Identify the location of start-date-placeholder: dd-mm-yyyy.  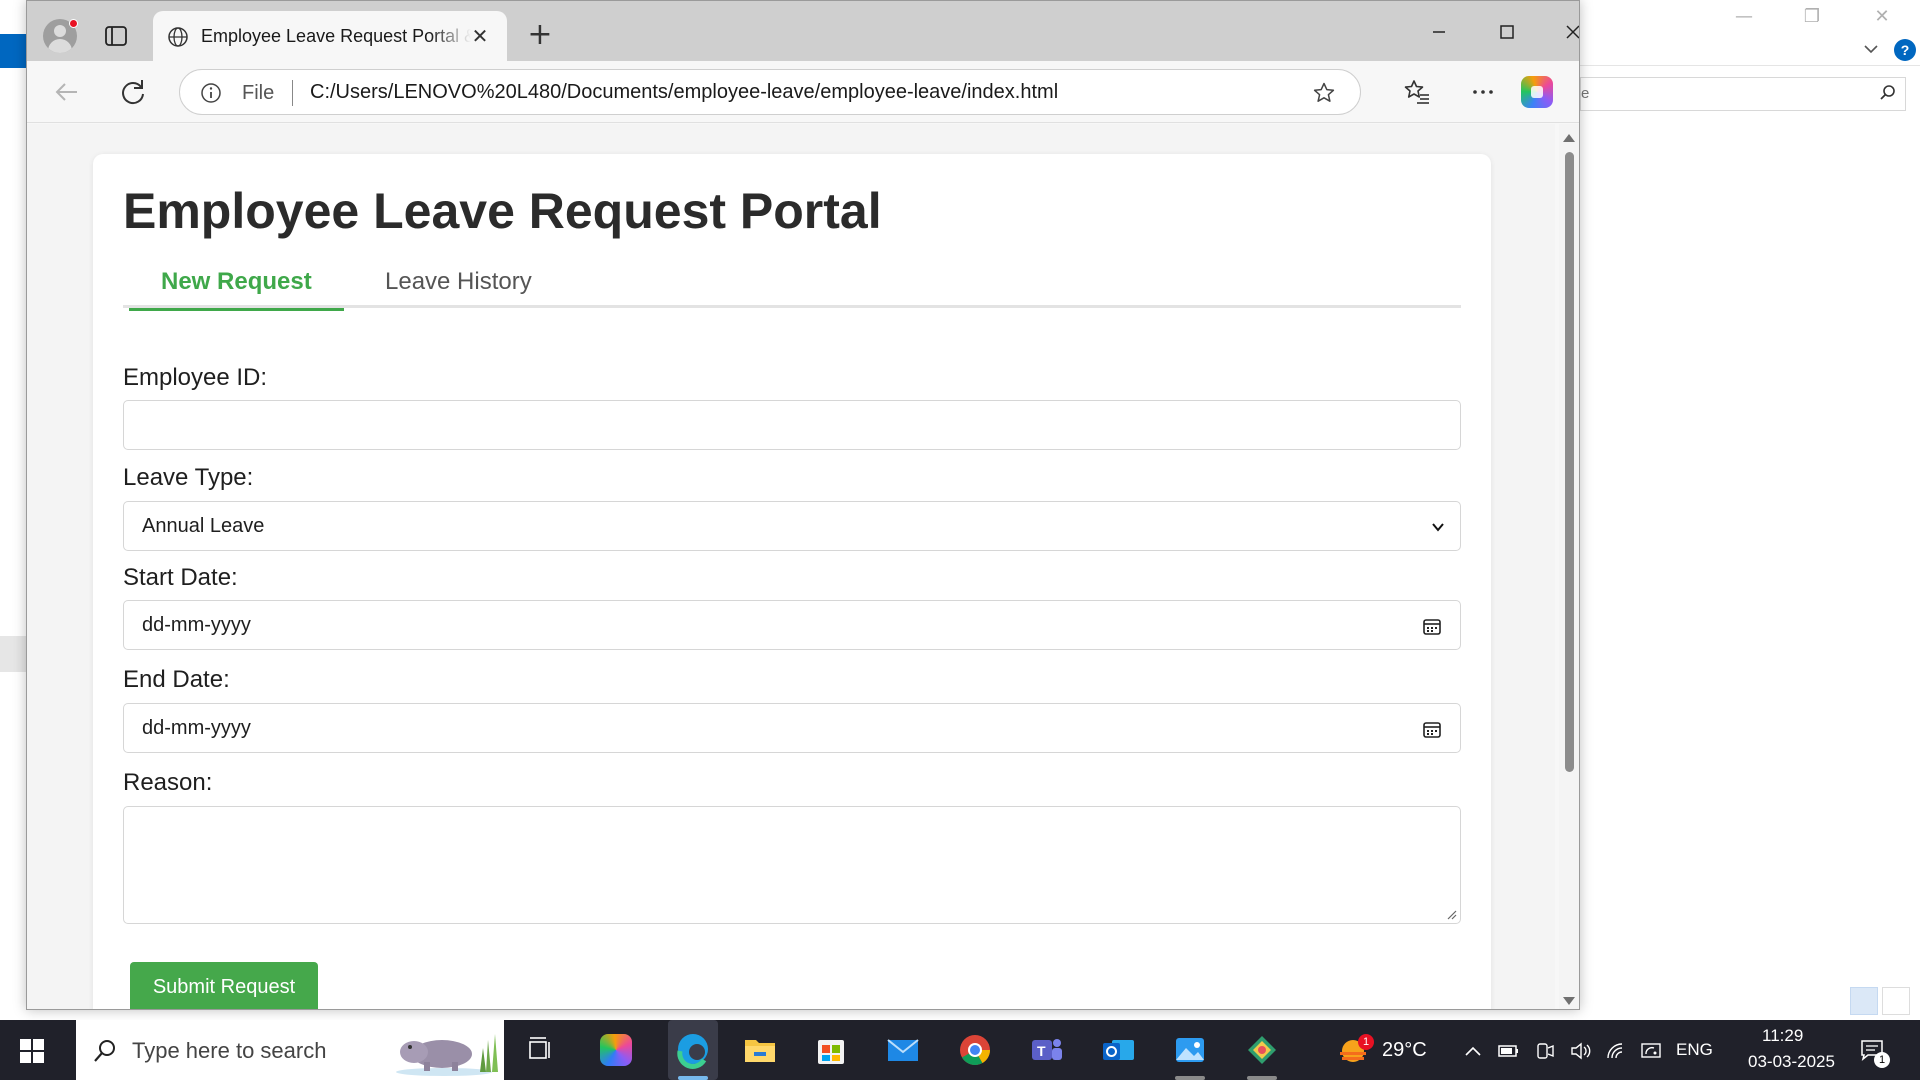
(196, 625).